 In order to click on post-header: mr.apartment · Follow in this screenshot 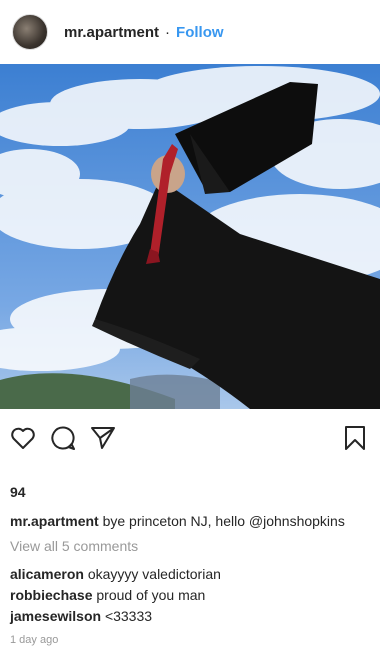, I will do `click(190, 32)`.